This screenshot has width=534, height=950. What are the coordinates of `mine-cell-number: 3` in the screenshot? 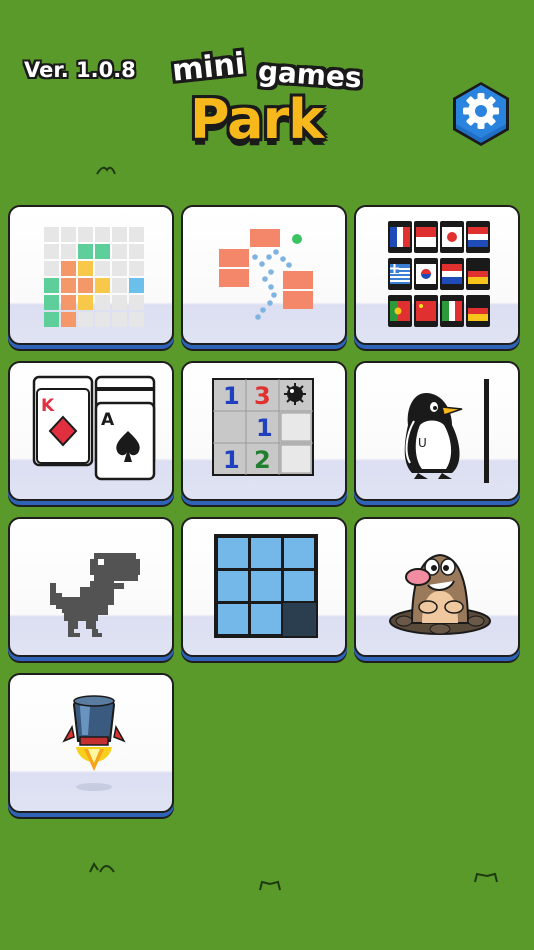 It's located at (262, 396).